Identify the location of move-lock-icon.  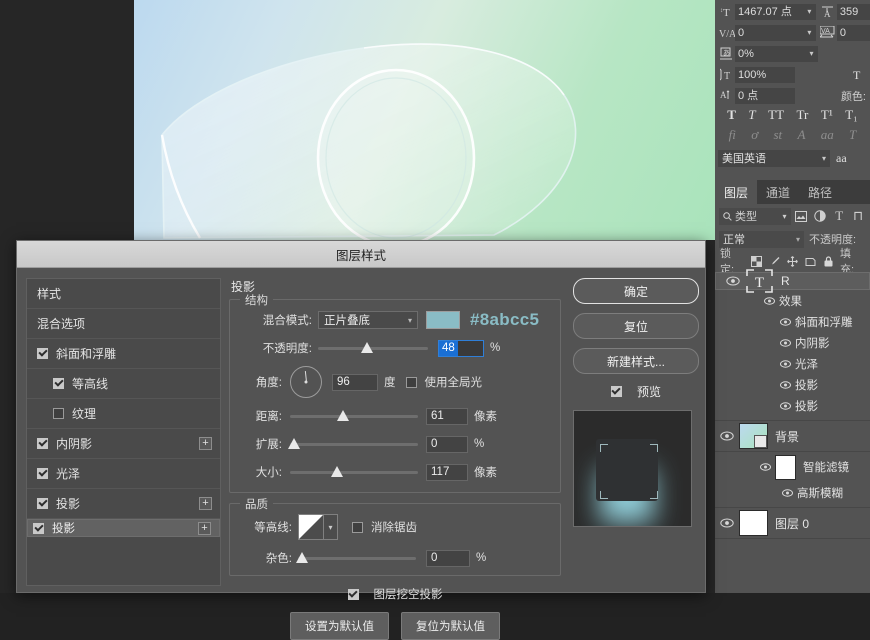
(792, 261).